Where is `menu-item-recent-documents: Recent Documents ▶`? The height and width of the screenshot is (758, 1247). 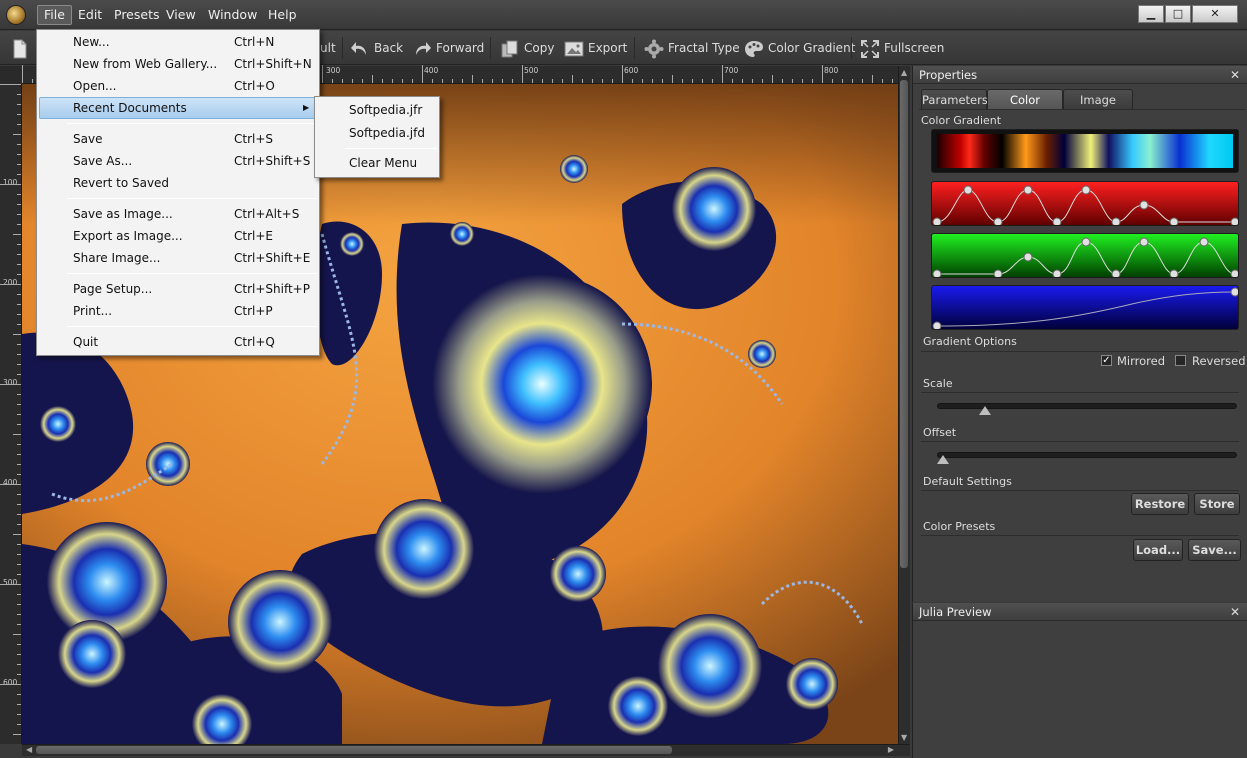
menu-item-recent-documents: Recent Documents ▶ is located at coordinates (178, 108).